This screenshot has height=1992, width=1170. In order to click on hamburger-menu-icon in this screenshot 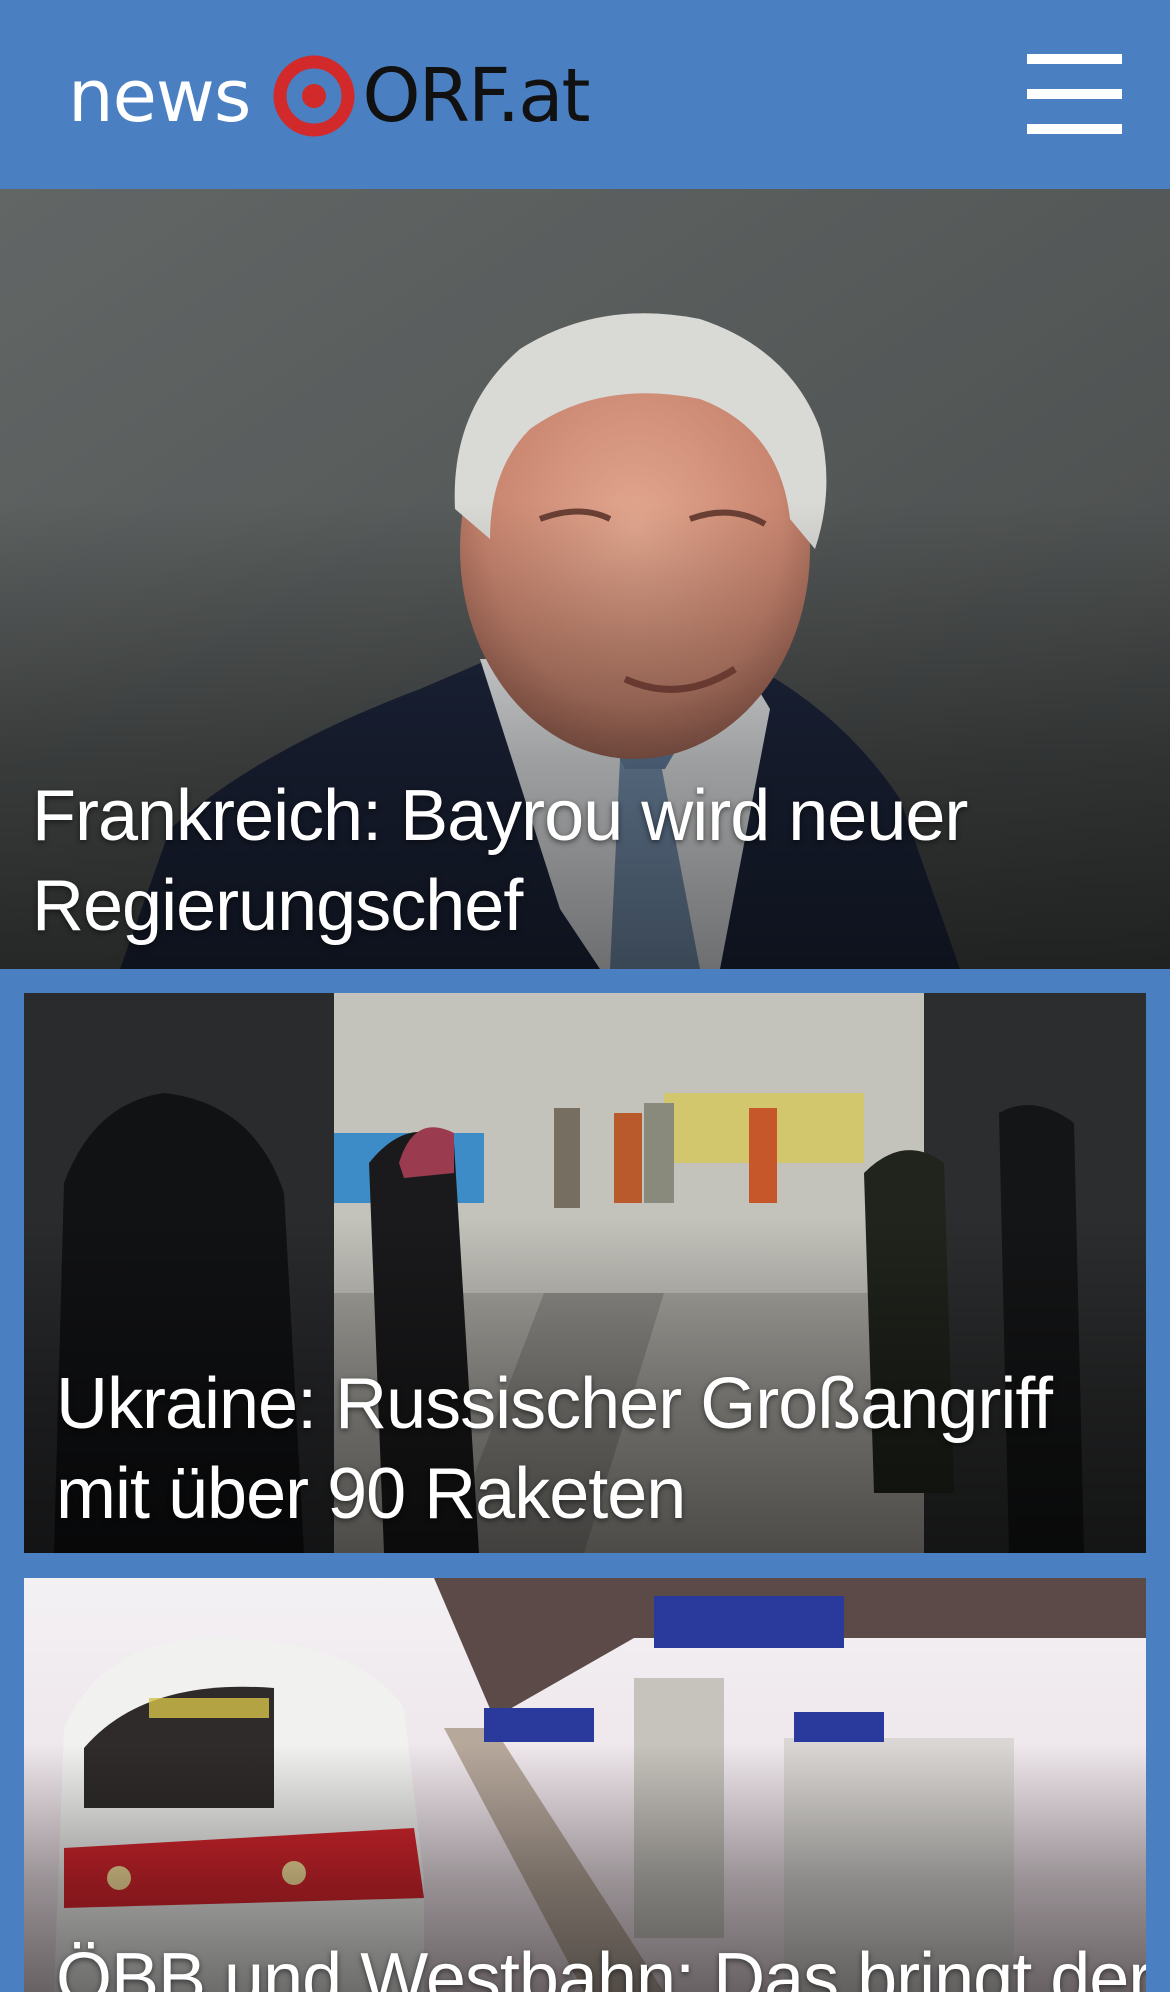, I will do `click(1072, 94)`.